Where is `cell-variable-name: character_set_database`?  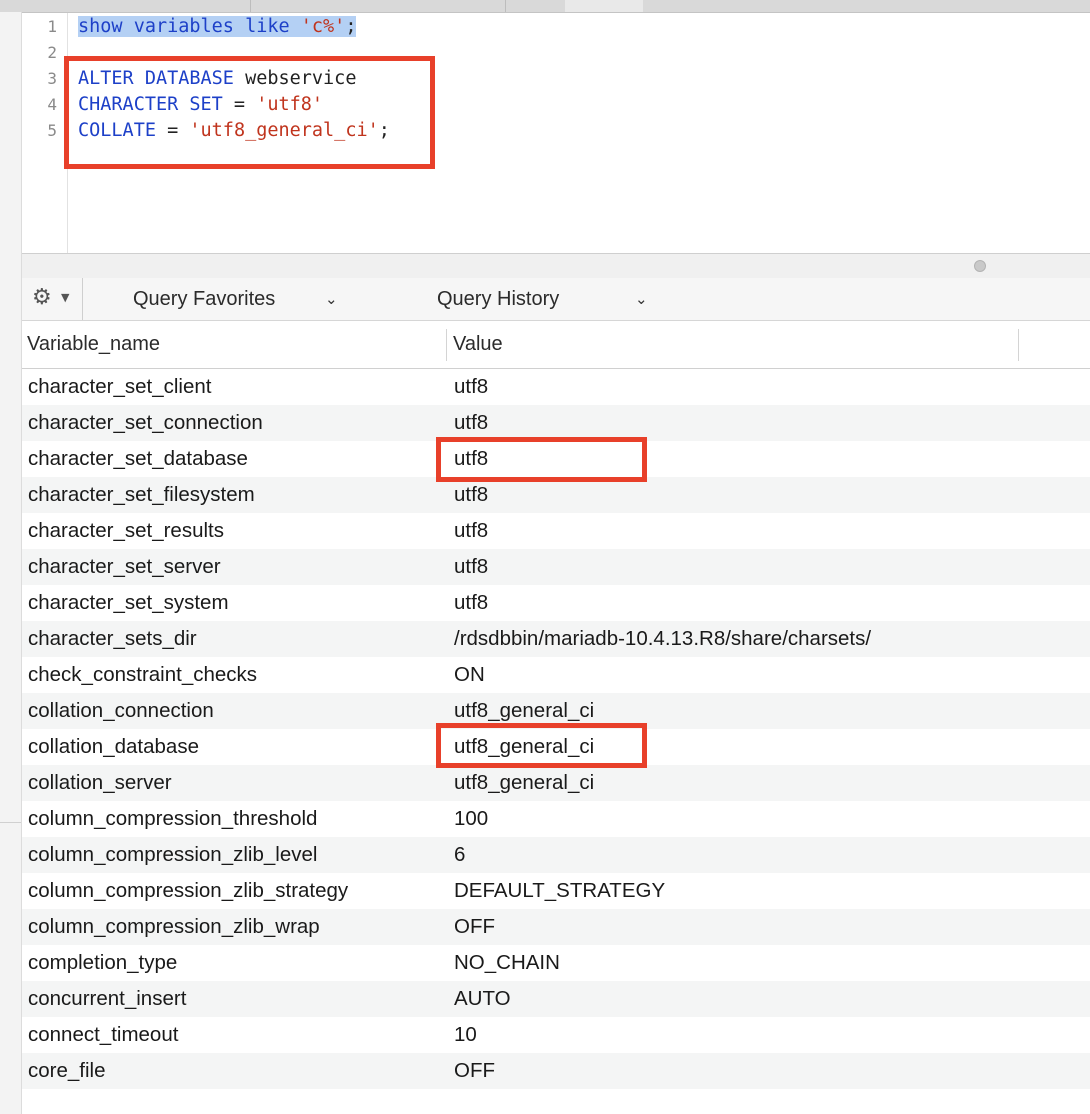
cell-variable-name: character_set_database is located at coordinates (138, 458).